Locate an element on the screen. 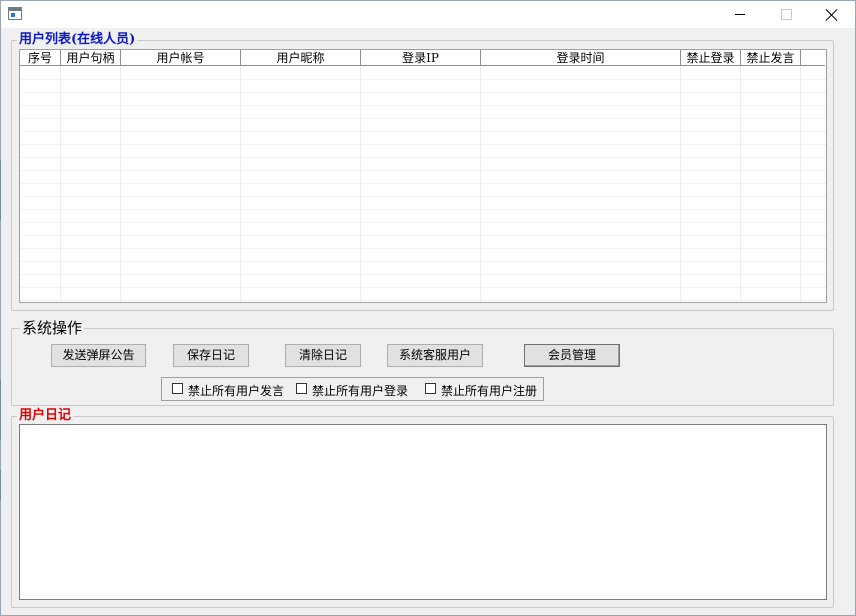 The width and height of the screenshot is (856, 616). minimize-button is located at coordinates (740, 14).